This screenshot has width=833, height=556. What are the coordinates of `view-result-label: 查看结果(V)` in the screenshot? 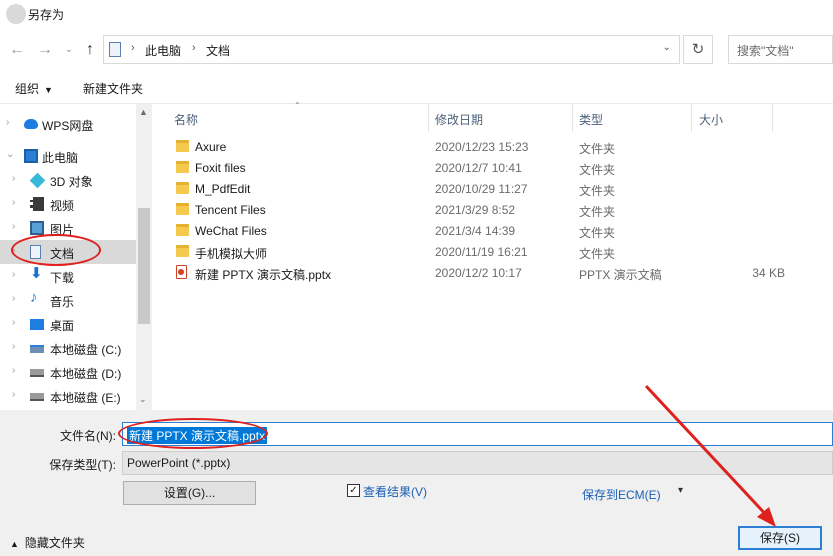 It's located at (395, 491).